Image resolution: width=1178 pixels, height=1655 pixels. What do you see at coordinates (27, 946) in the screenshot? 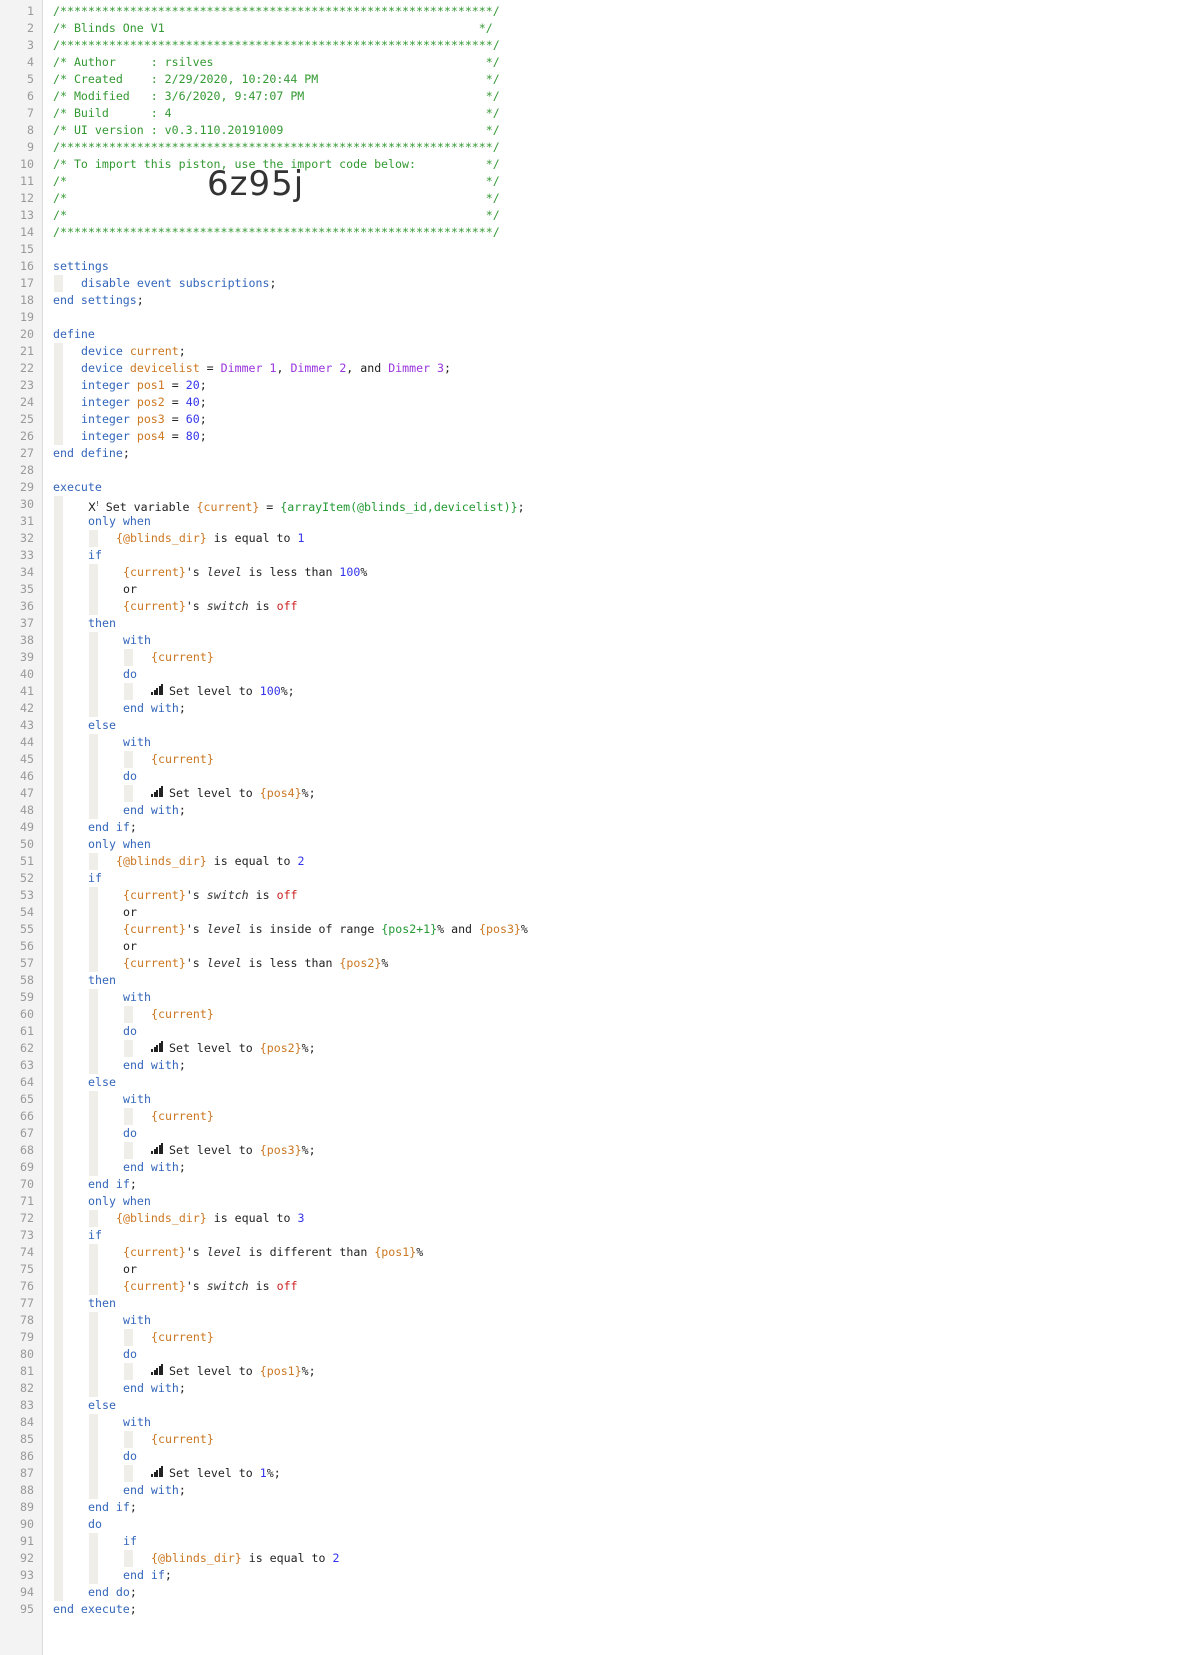
I see `line-number: 56` at bounding box center [27, 946].